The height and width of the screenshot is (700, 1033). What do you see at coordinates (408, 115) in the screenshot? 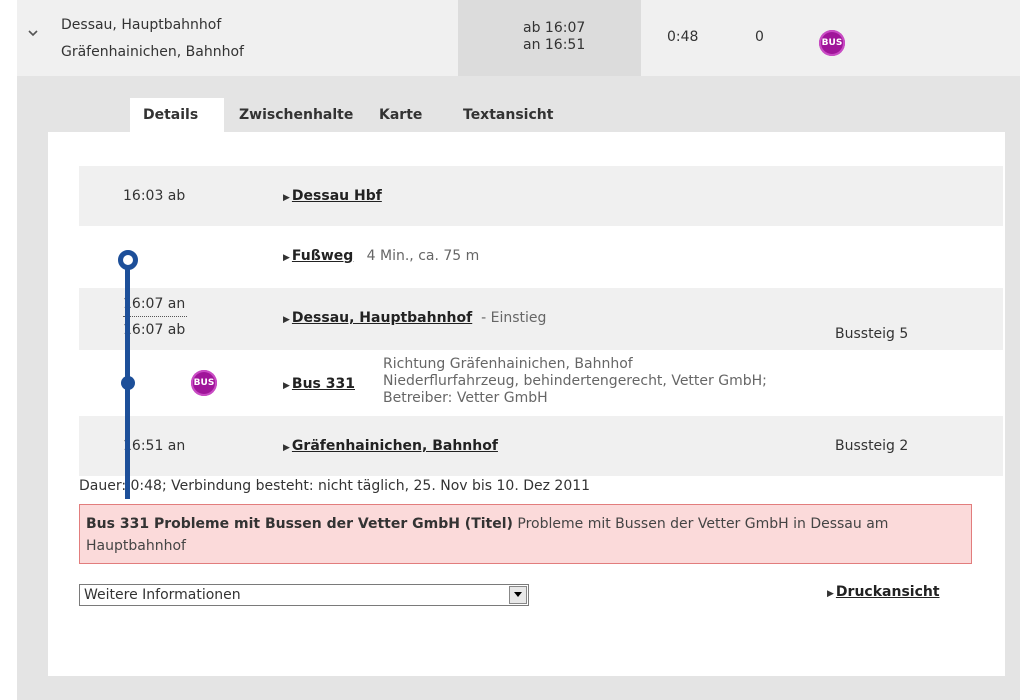
I see `tab-karte: Karte` at bounding box center [408, 115].